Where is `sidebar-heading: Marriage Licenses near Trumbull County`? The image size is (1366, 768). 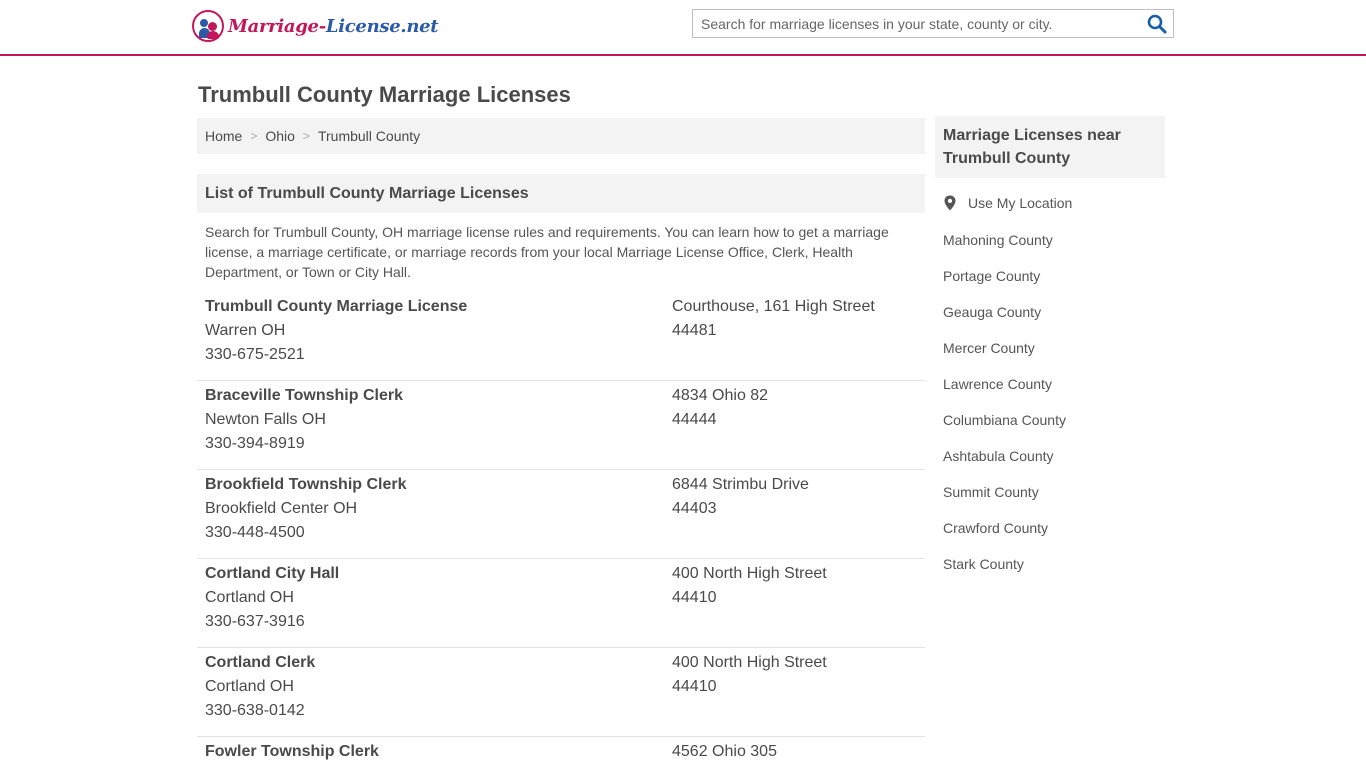
sidebar-heading: Marriage Licenses near Trumbull County is located at coordinates (1050, 147).